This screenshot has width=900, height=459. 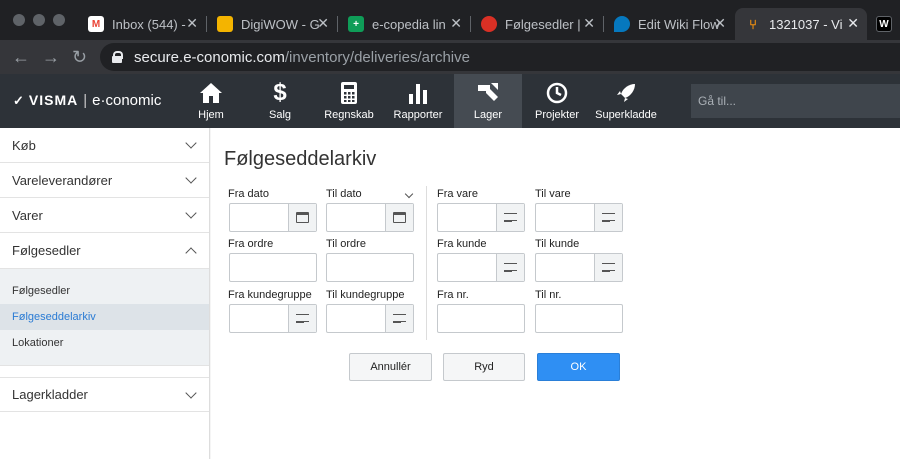 What do you see at coordinates (149, 24) in the screenshot?
I see `tab-label: Inbox (544) -` at bounding box center [149, 24].